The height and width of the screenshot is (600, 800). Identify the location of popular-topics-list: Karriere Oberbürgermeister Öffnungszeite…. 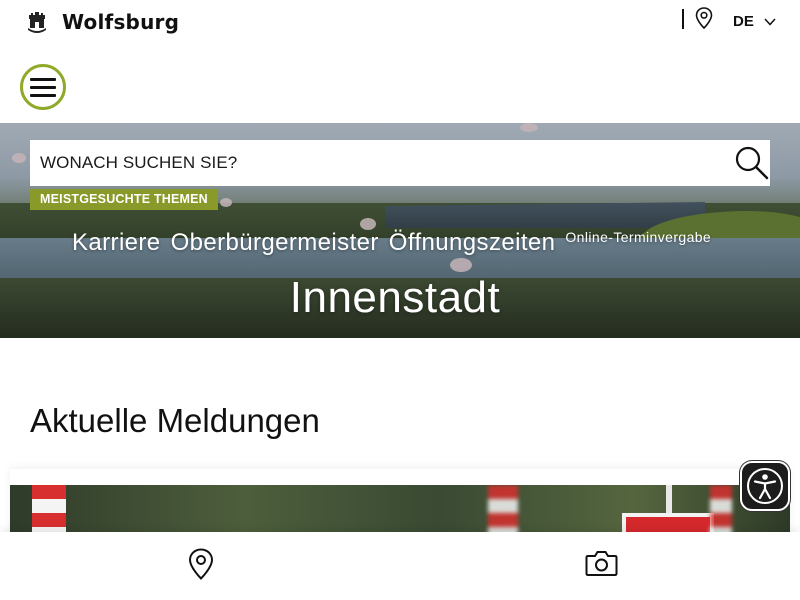
(391, 243).